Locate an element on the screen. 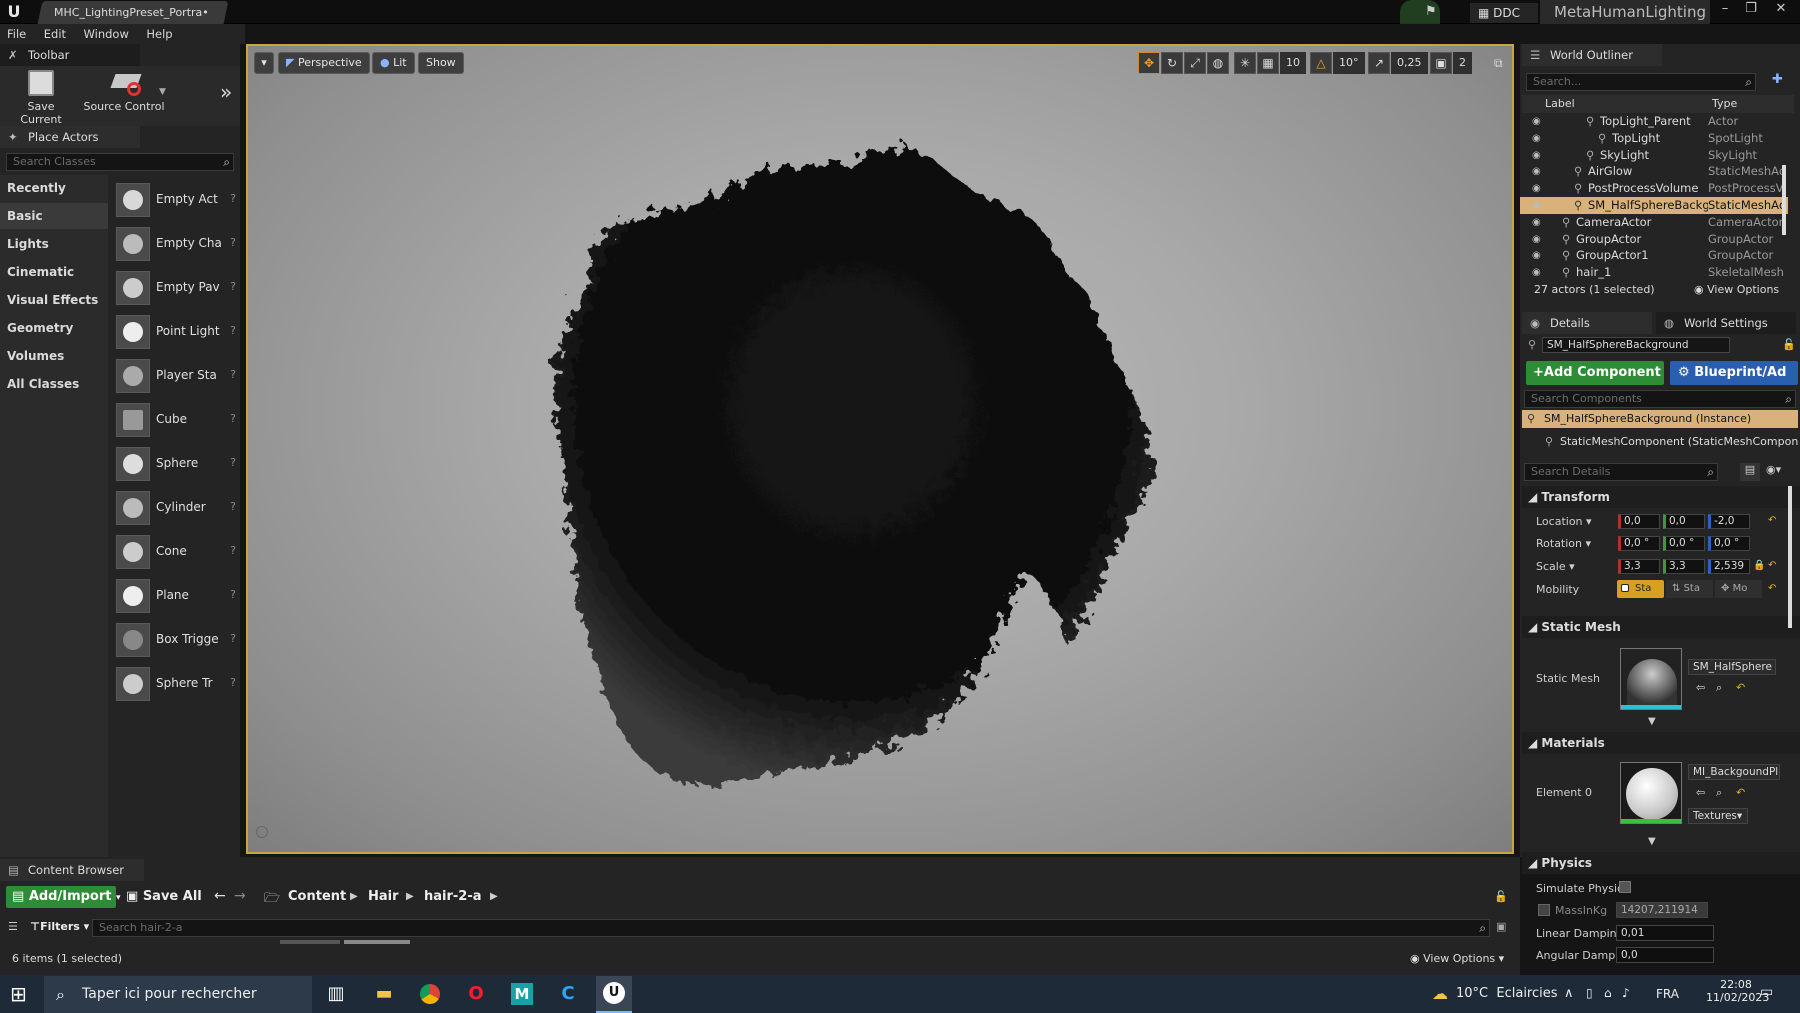  add-import-button: ▤ Add/Import ▾ is located at coordinates (63, 897).